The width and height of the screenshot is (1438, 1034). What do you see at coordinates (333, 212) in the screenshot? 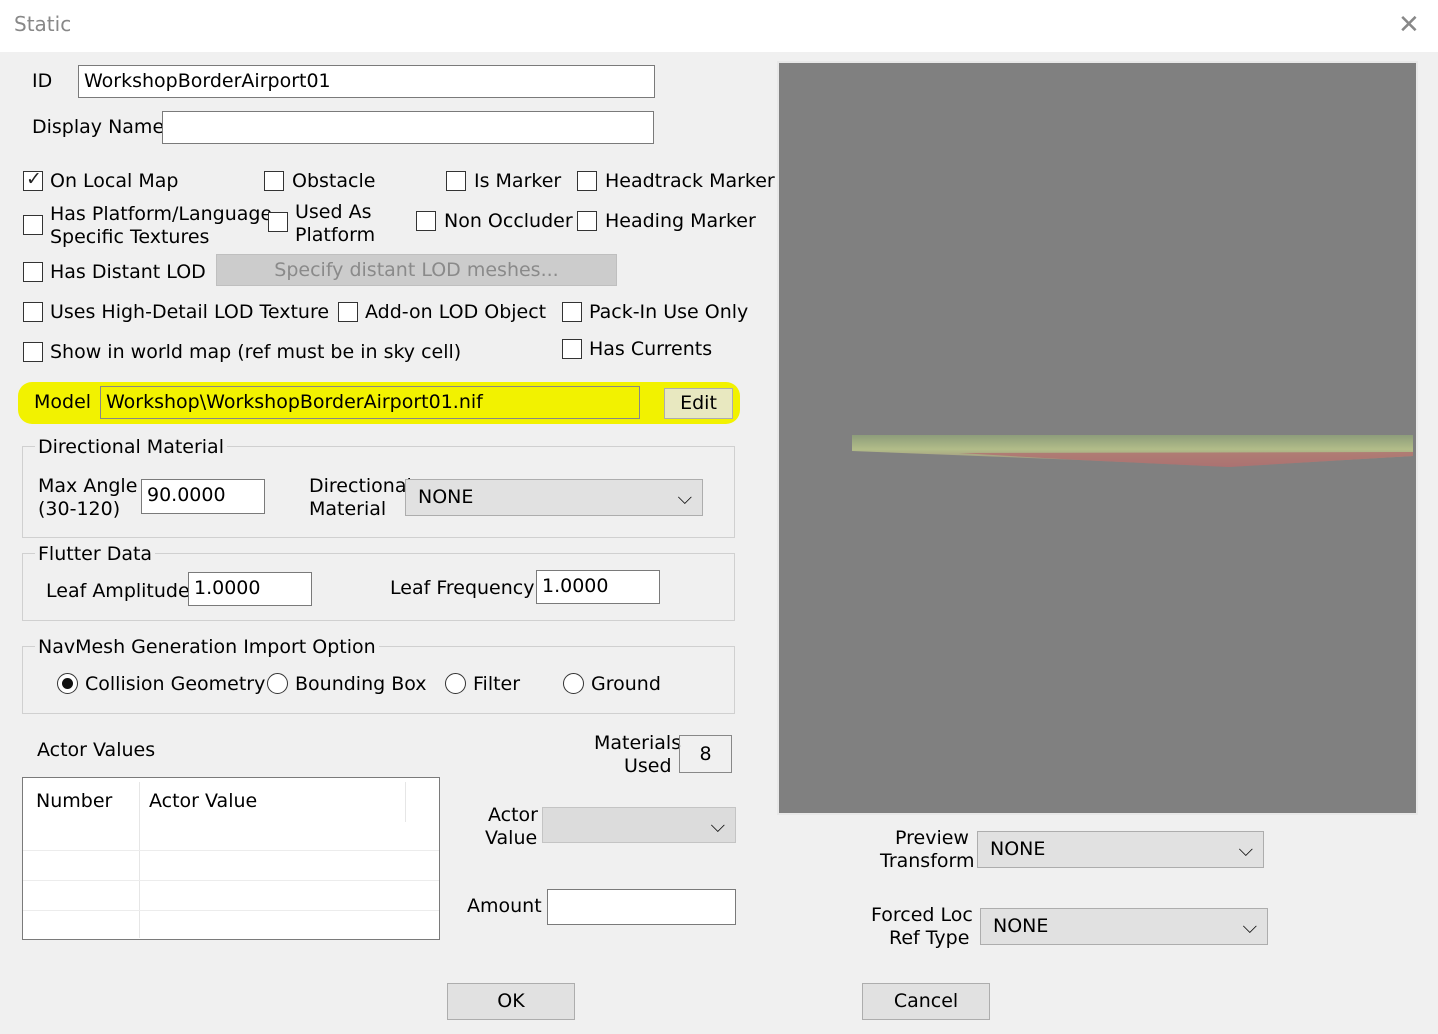
I see `used-as-platform-label-1: Used As` at bounding box center [333, 212].